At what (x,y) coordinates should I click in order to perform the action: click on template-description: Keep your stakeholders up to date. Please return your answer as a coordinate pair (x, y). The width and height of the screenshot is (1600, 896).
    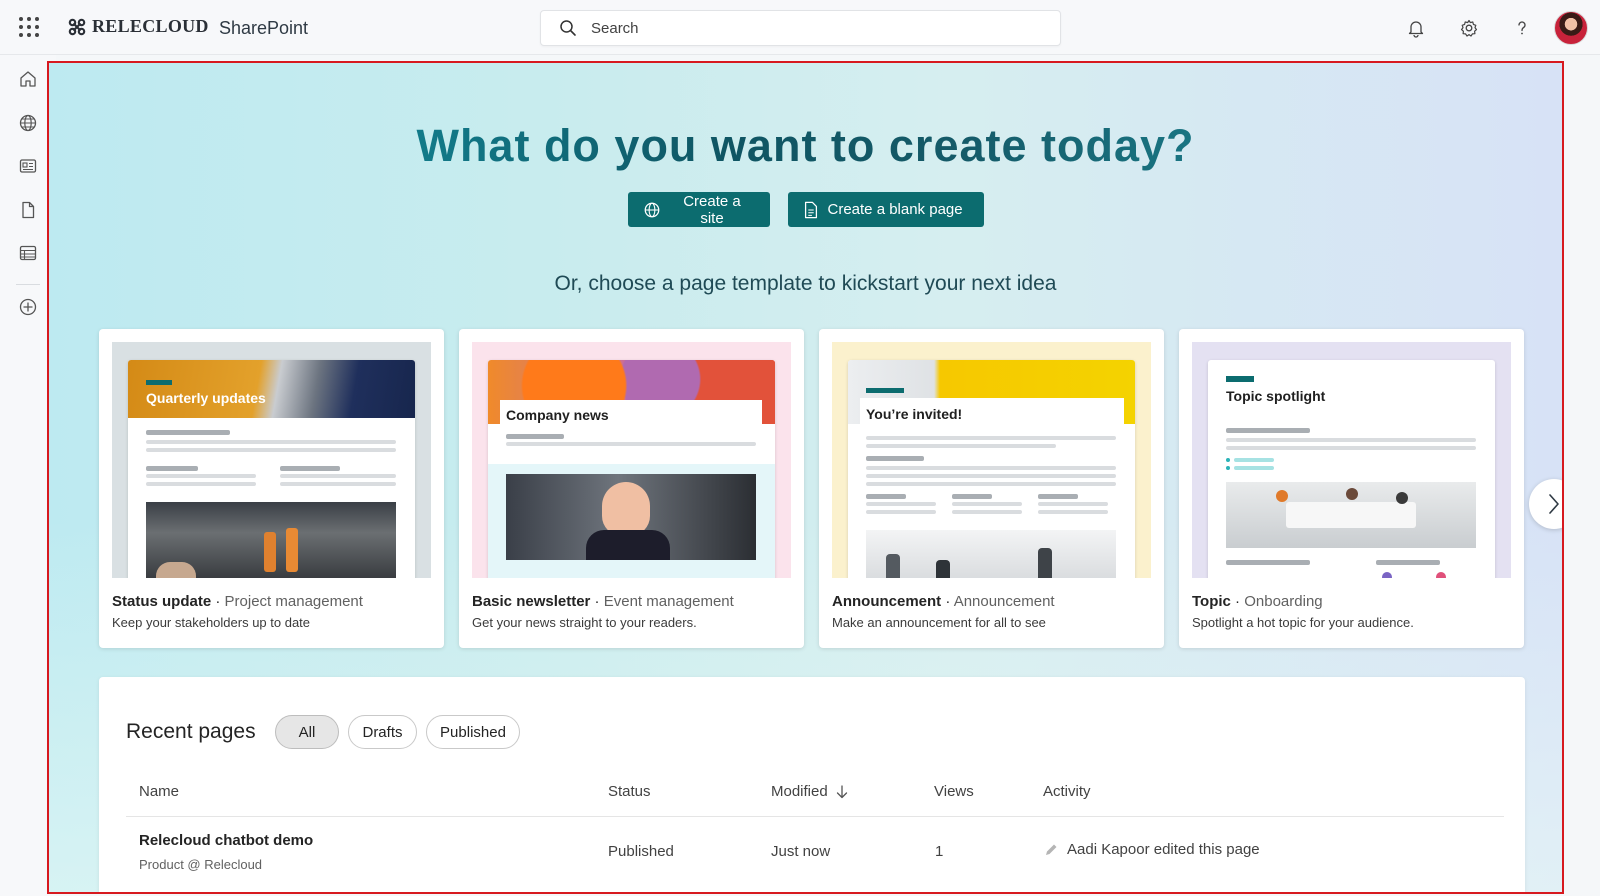
    Looking at the image, I should click on (211, 622).